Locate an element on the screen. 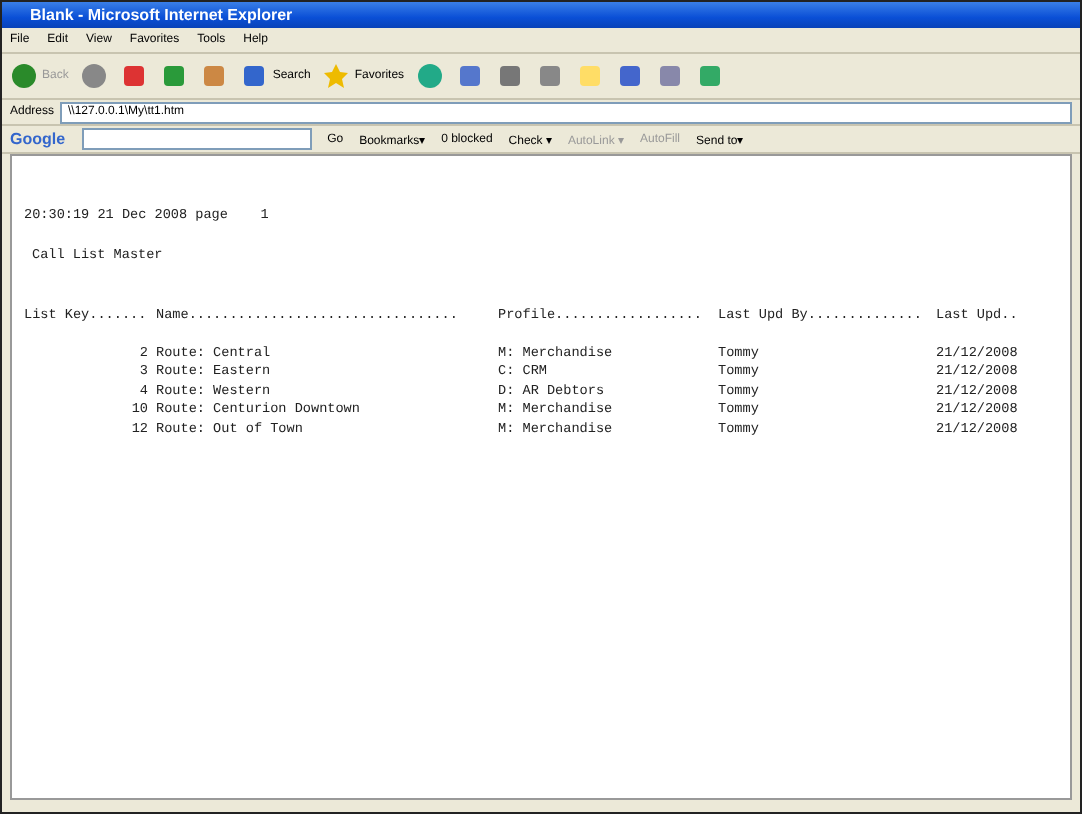 This screenshot has height=818, width=1082. window-title: Blank - Microsoft Internet Explorer is located at coordinates (541, 15).